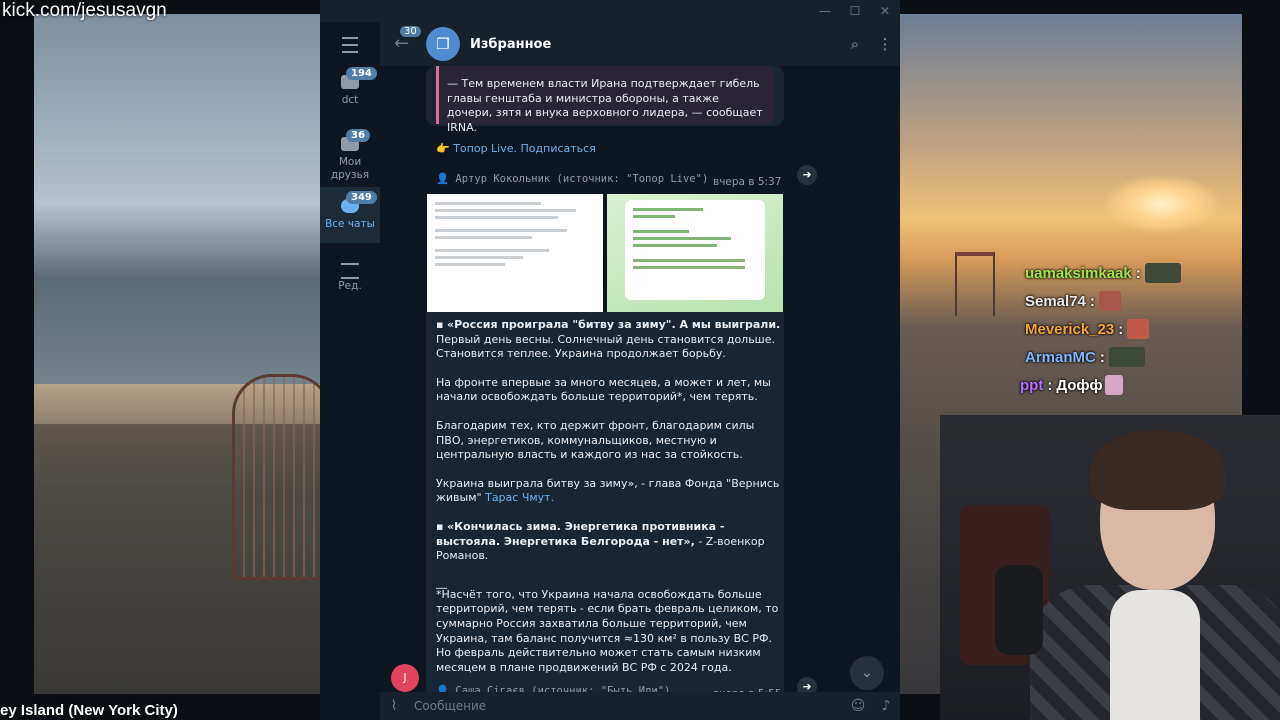 This screenshot has width=1280, height=720. What do you see at coordinates (350, 286) in the screenshot?
I see `folder-label: Ред.` at bounding box center [350, 286].